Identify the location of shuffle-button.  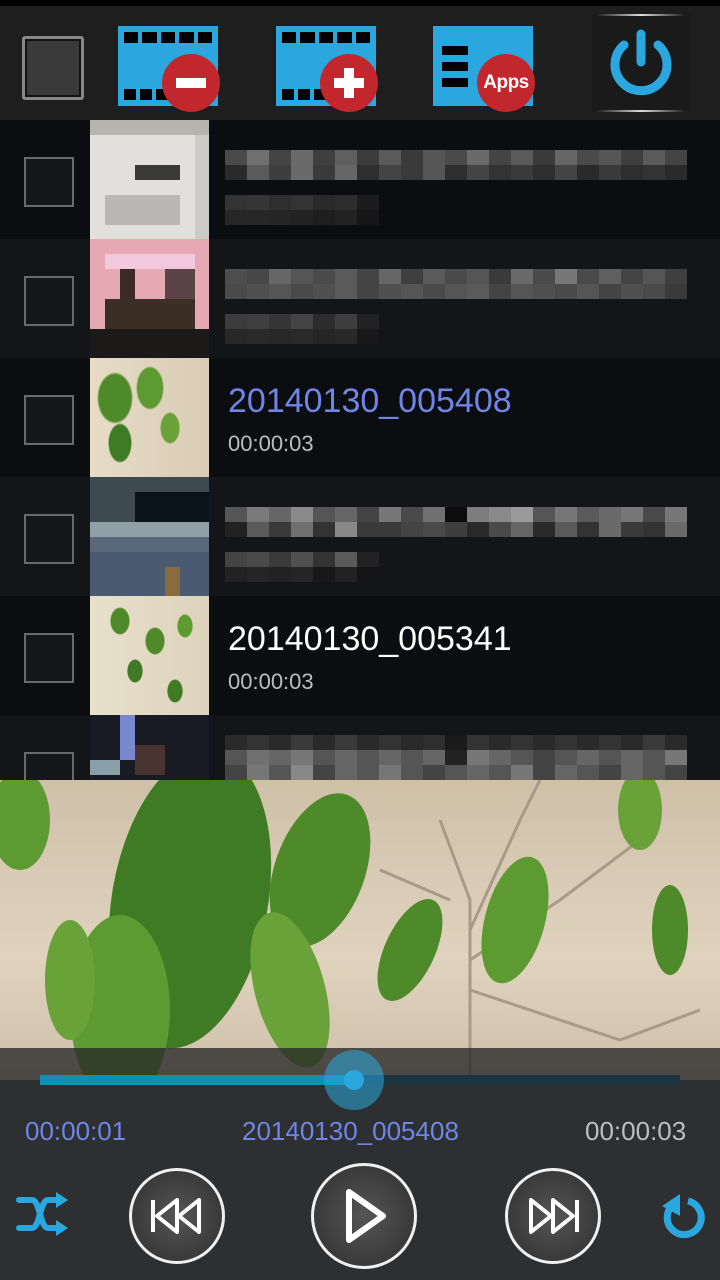
(42, 1214).